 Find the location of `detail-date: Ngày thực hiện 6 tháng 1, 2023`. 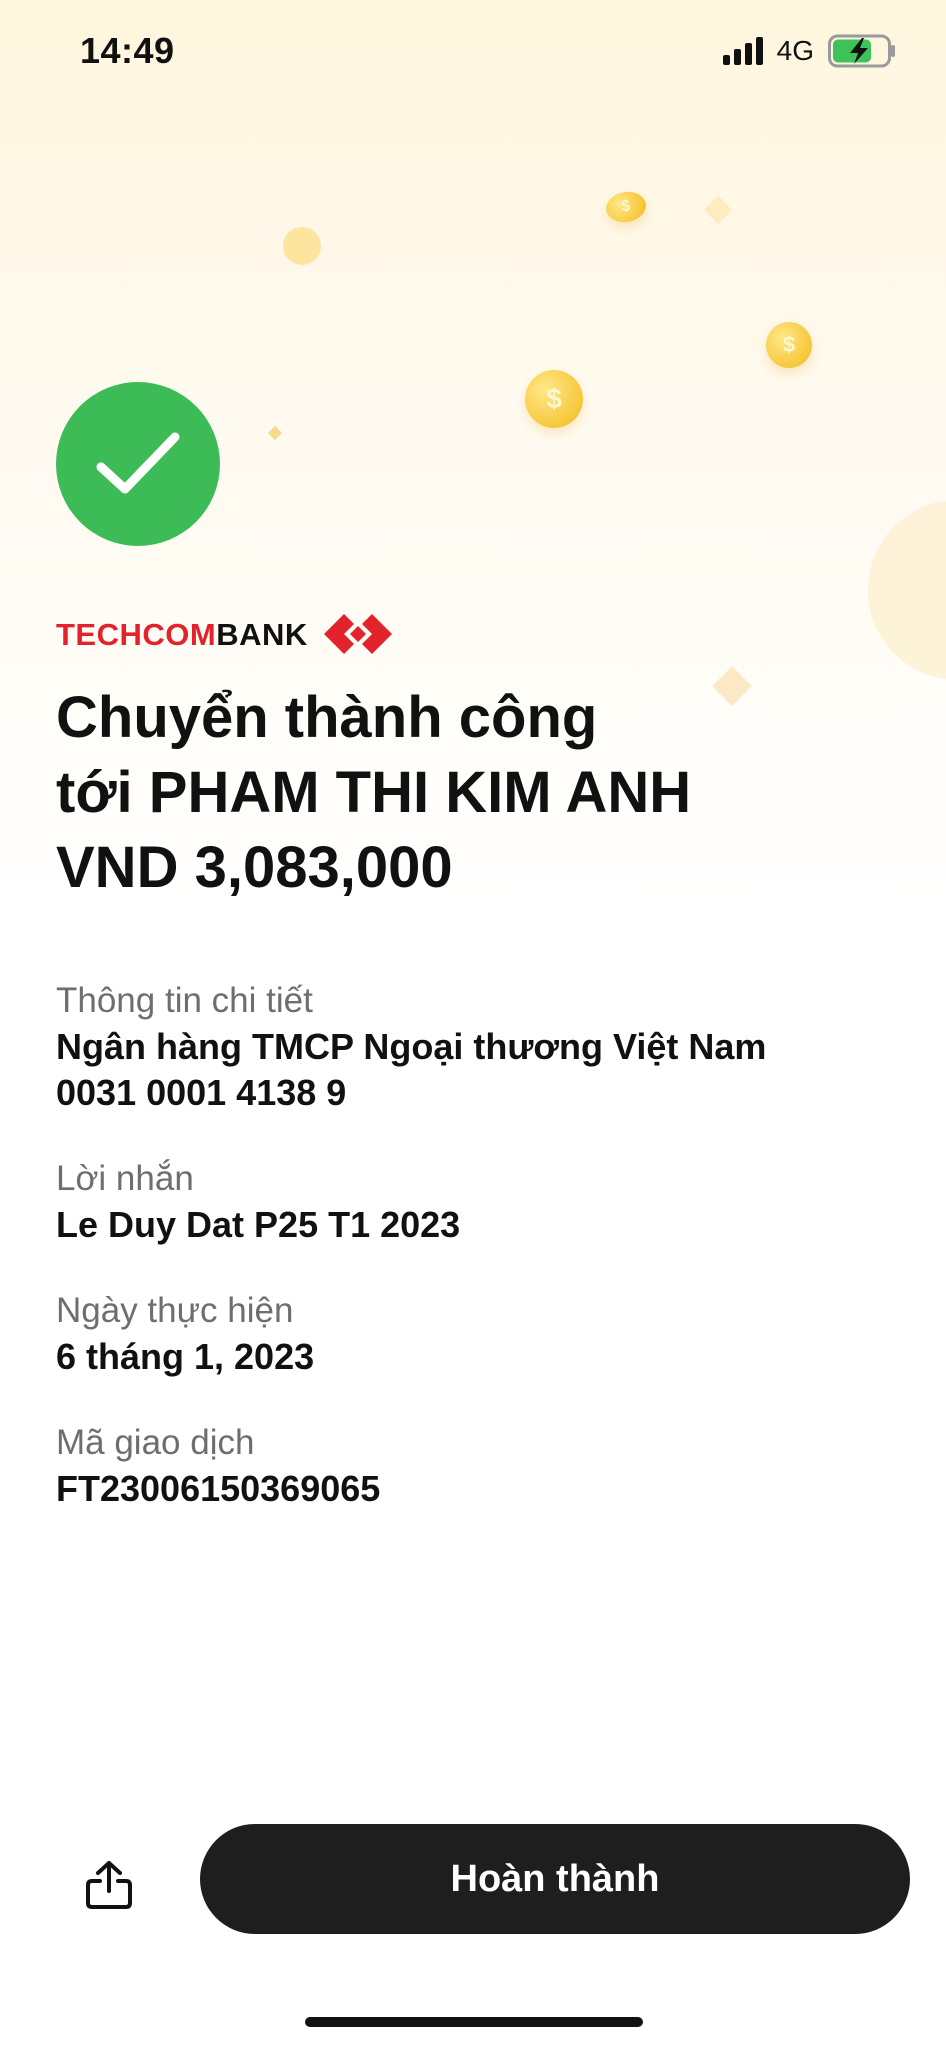

detail-date: Ngày thực hiện 6 tháng 1, 2023 is located at coordinates (486, 1334).